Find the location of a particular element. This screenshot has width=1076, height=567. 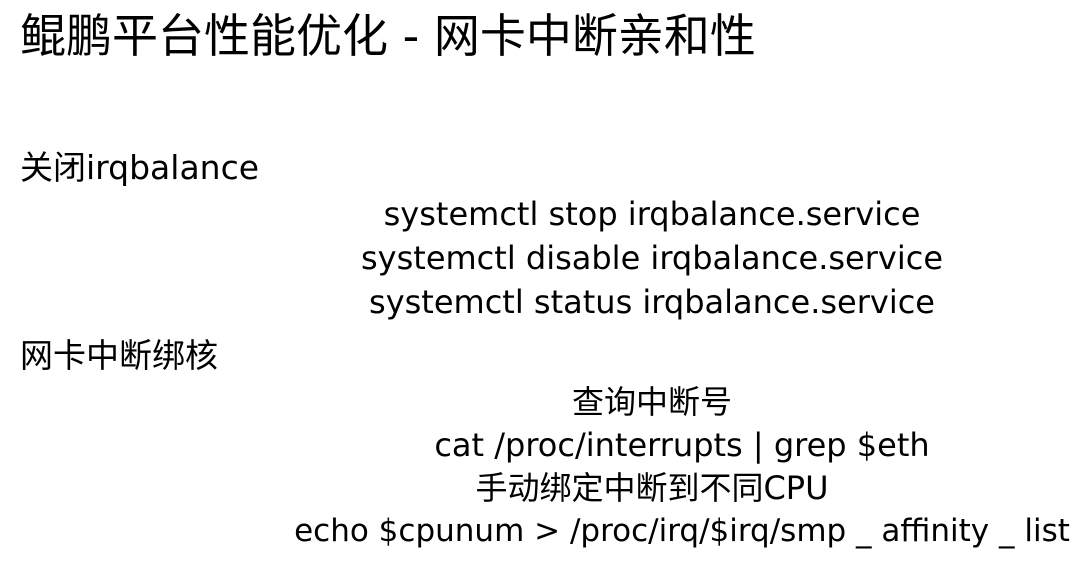

step-label: 查询中断号 is located at coordinates (651, 402).